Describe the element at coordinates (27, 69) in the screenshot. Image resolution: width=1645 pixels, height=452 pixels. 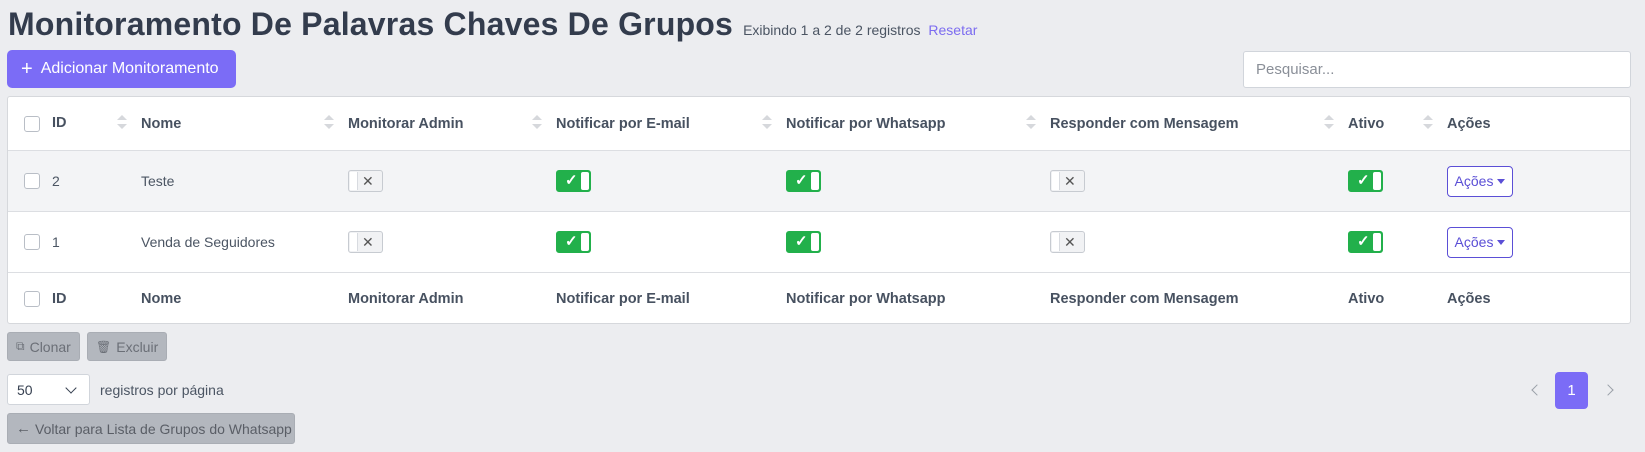
I see `plus-icon: +` at that location.